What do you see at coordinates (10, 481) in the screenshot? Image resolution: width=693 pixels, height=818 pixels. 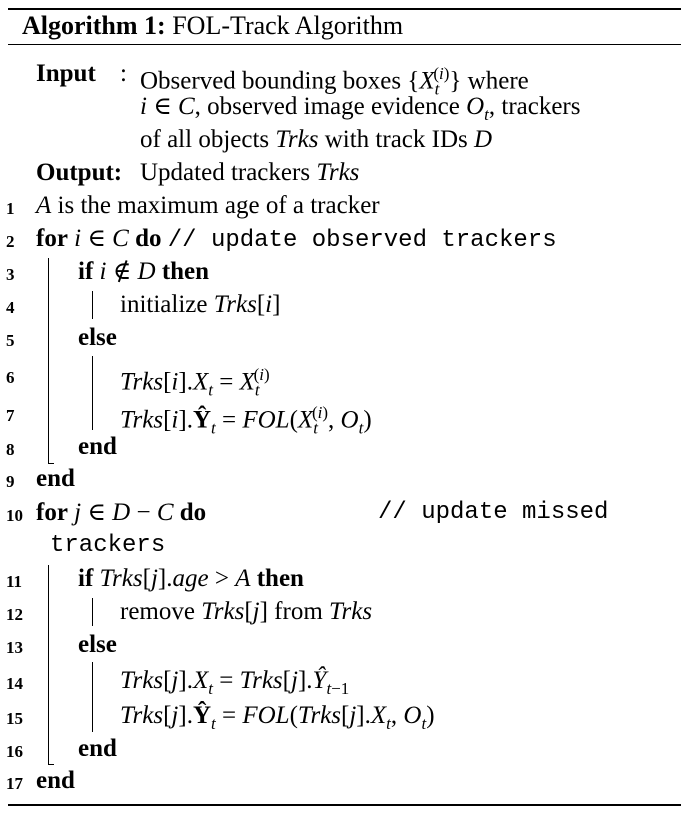 I see `line-number: 9` at bounding box center [10, 481].